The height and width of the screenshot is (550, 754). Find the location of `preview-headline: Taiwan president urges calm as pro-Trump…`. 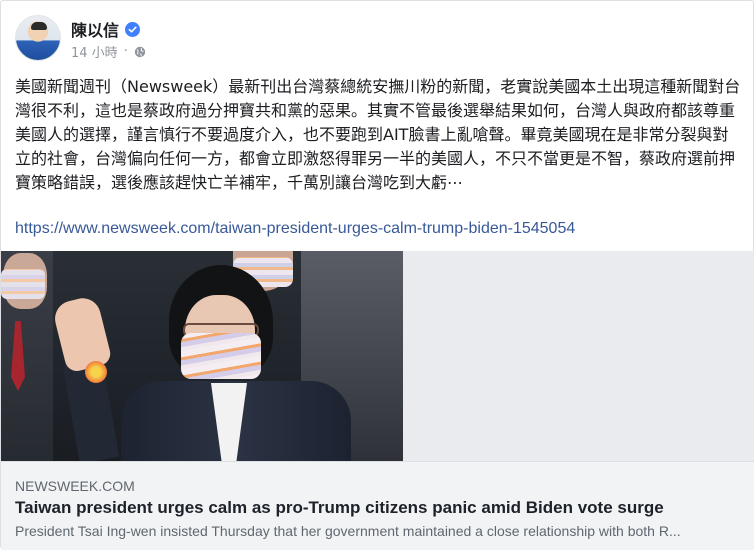

preview-headline: Taiwan president urges calm as pro-Trump… is located at coordinates (339, 508).